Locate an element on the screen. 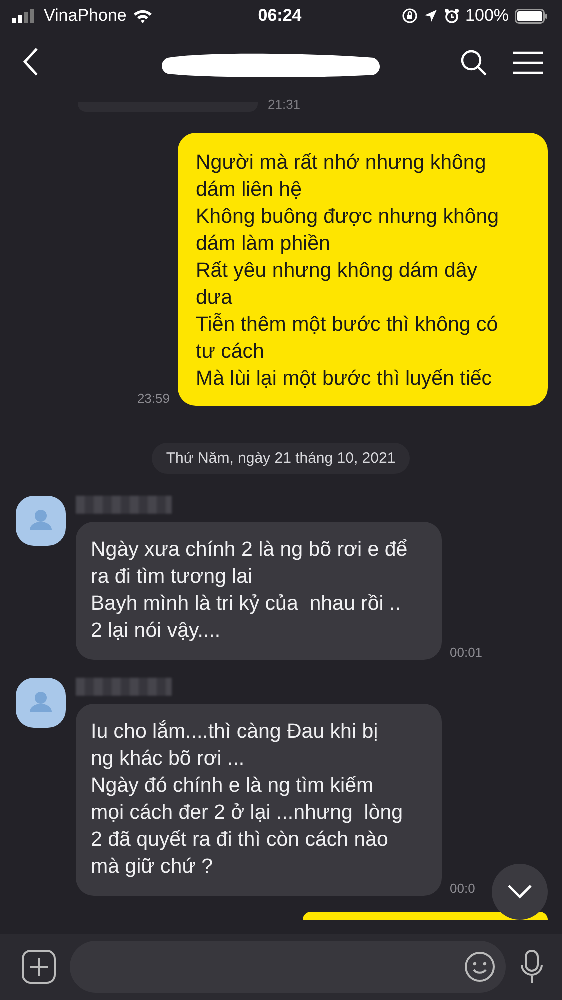 This screenshot has height=1000, width=562. date-separator: Thứ Năm, ngày 21 tháng 10, 2021 is located at coordinates (281, 458).